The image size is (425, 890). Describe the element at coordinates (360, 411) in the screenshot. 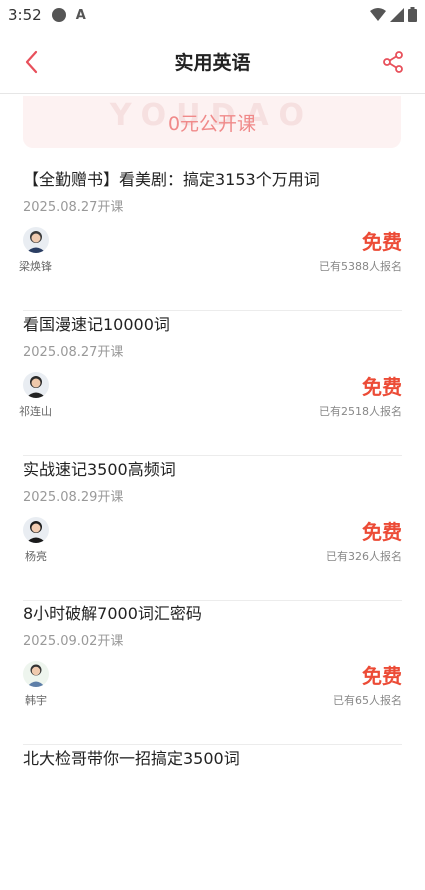

I see `enrolled-count: 已有2518人报名` at that location.